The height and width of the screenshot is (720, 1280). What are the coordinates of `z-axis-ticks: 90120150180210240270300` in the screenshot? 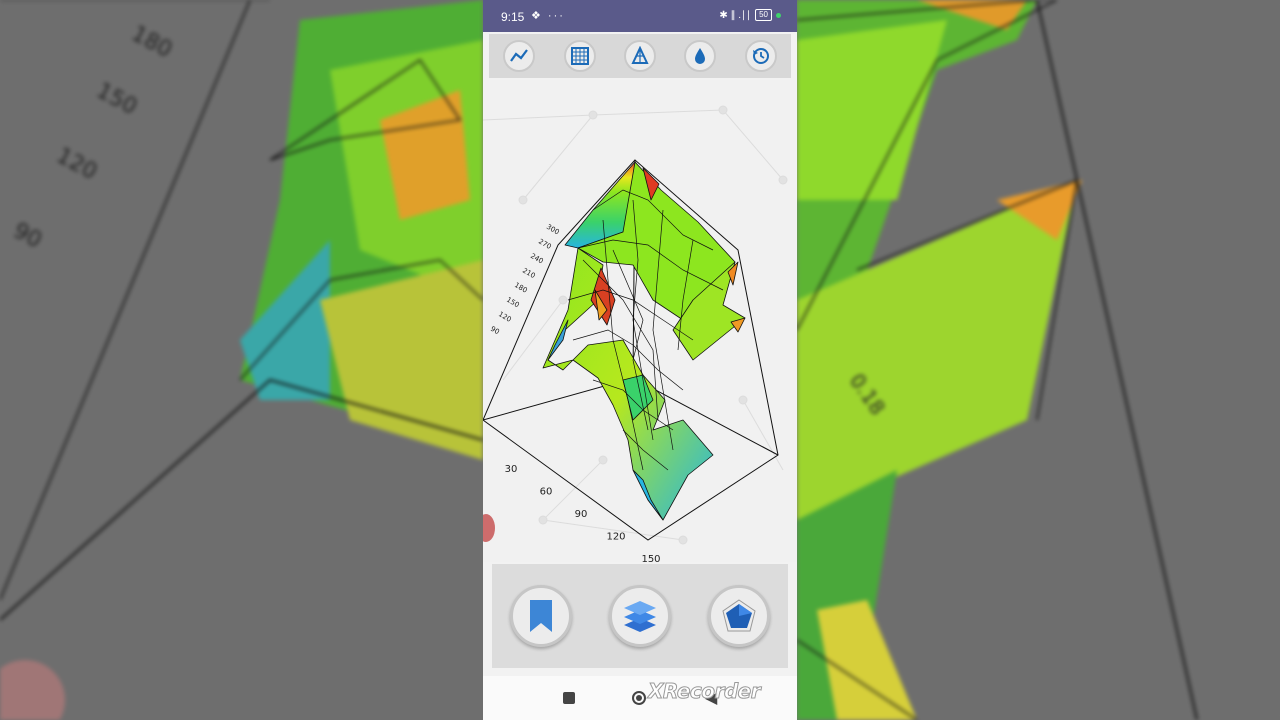 It's located at (525, 279).